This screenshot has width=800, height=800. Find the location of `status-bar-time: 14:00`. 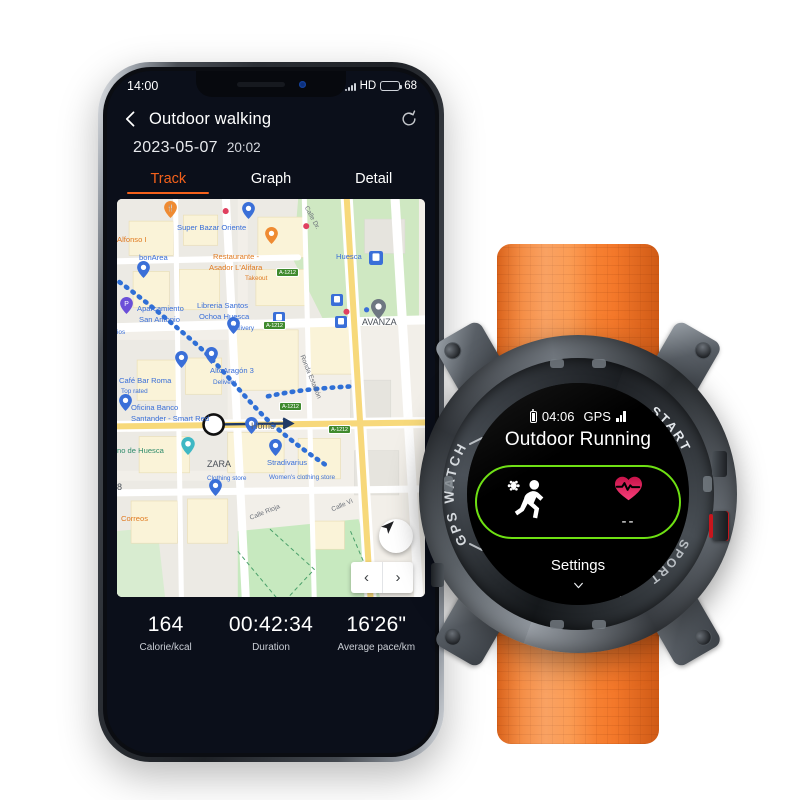

status-bar-time: 14:00 is located at coordinates (143, 86).